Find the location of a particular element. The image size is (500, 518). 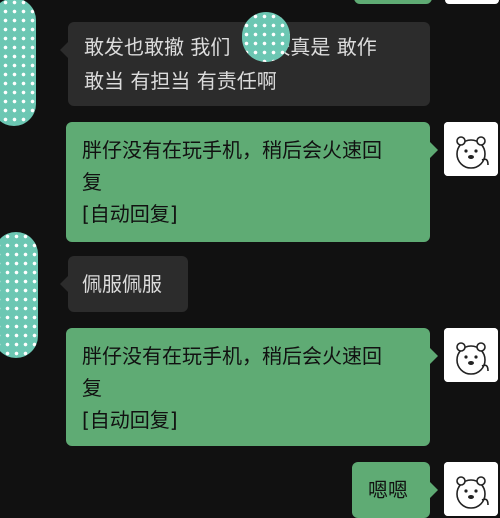

message-text-line: 佩服佩服 is located at coordinates (122, 284).